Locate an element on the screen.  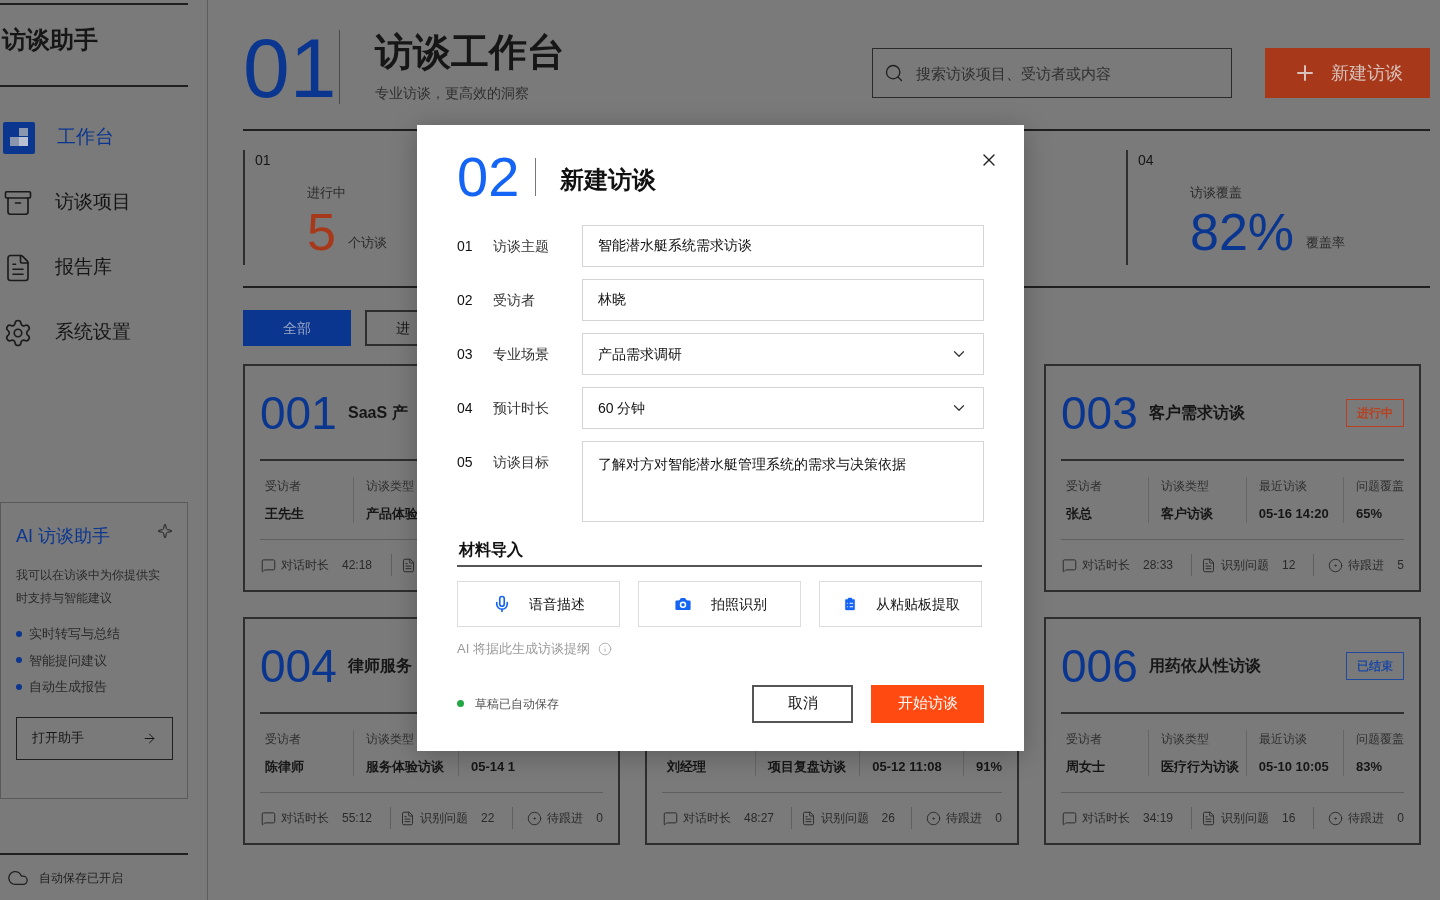
field-index: 02 is located at coordinates (465, 300).